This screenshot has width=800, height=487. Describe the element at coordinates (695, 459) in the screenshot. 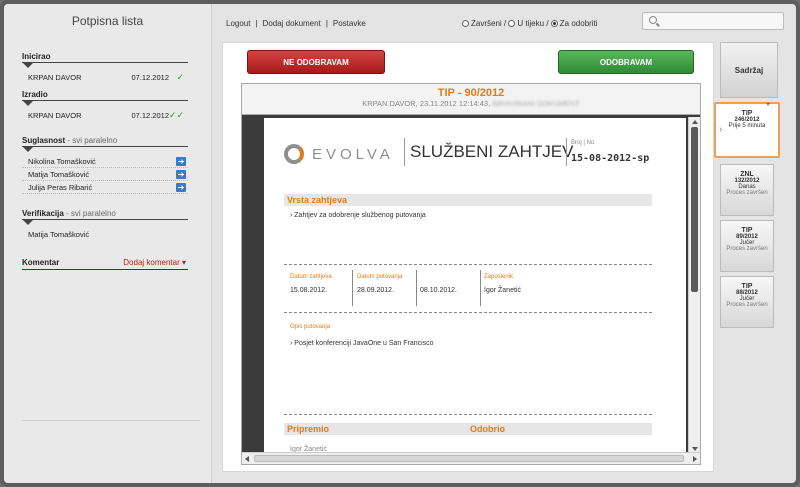

I see `scroll-right-icon` at that location.